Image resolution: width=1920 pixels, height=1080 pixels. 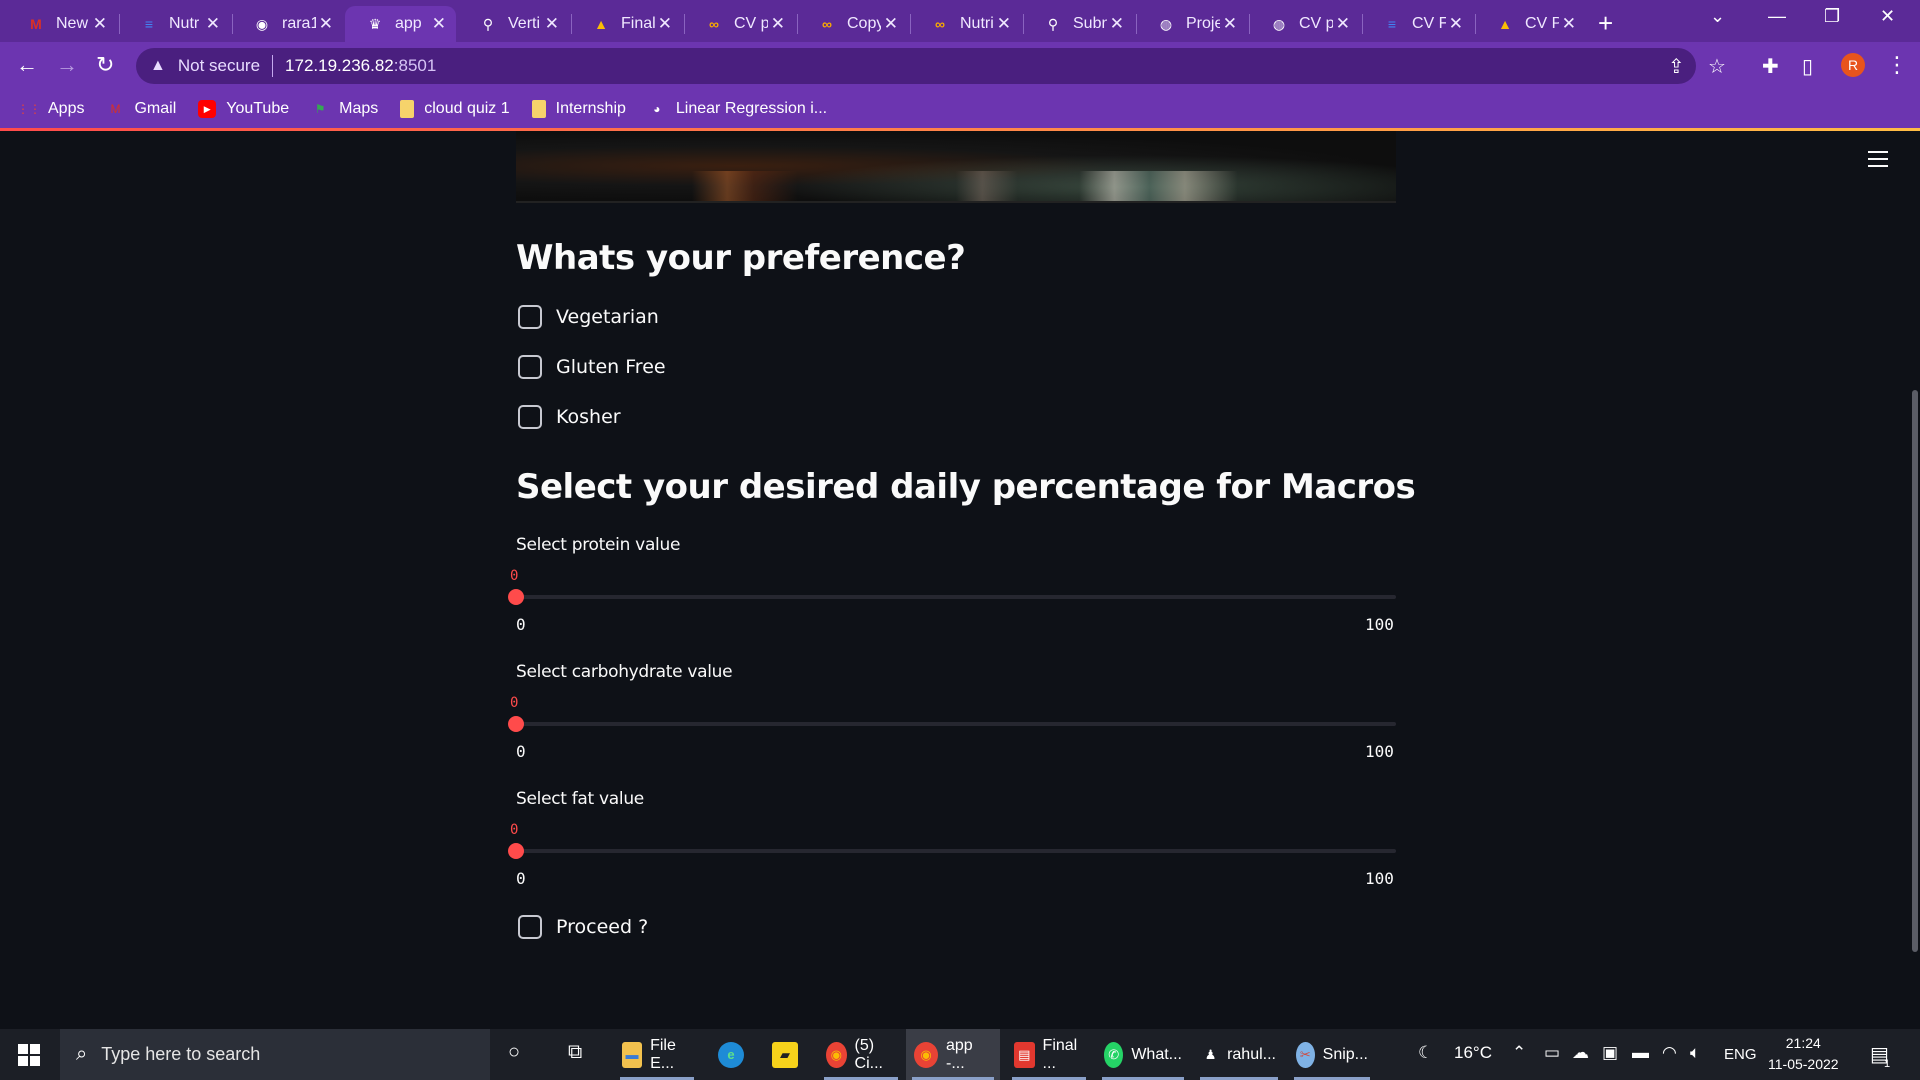 I want to click on checkbox-gluten-free: Gluten Free, so click(x=592, y=367).